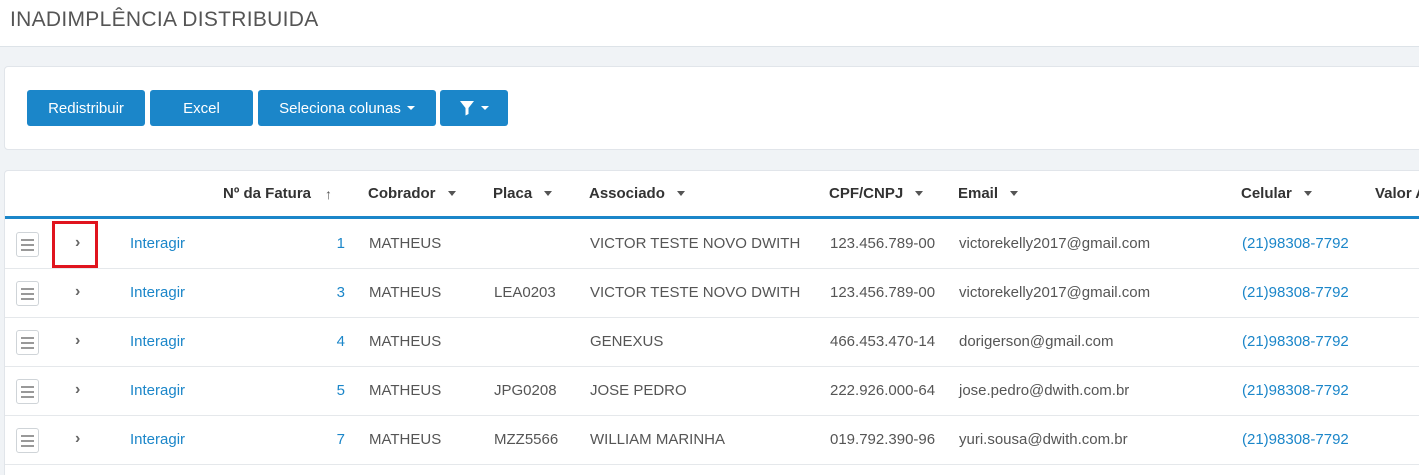 Image resolution: width=1419 pixels, height=475 pixels. What do you see at coordinates (325, 243) in the screenshot?
I see `fatura-link: 1` at bounding box center [325, 243].